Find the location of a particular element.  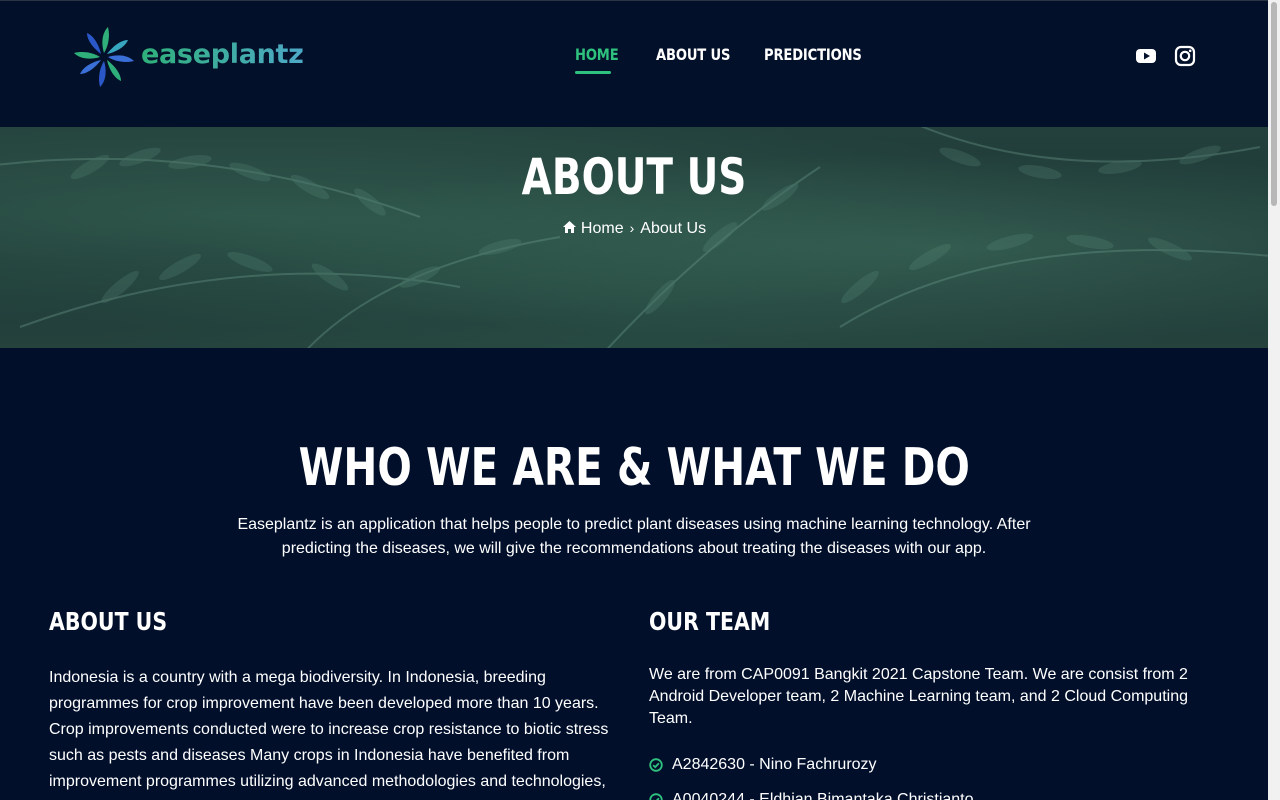

instagram-icon is located at coordinates (1185, 56).